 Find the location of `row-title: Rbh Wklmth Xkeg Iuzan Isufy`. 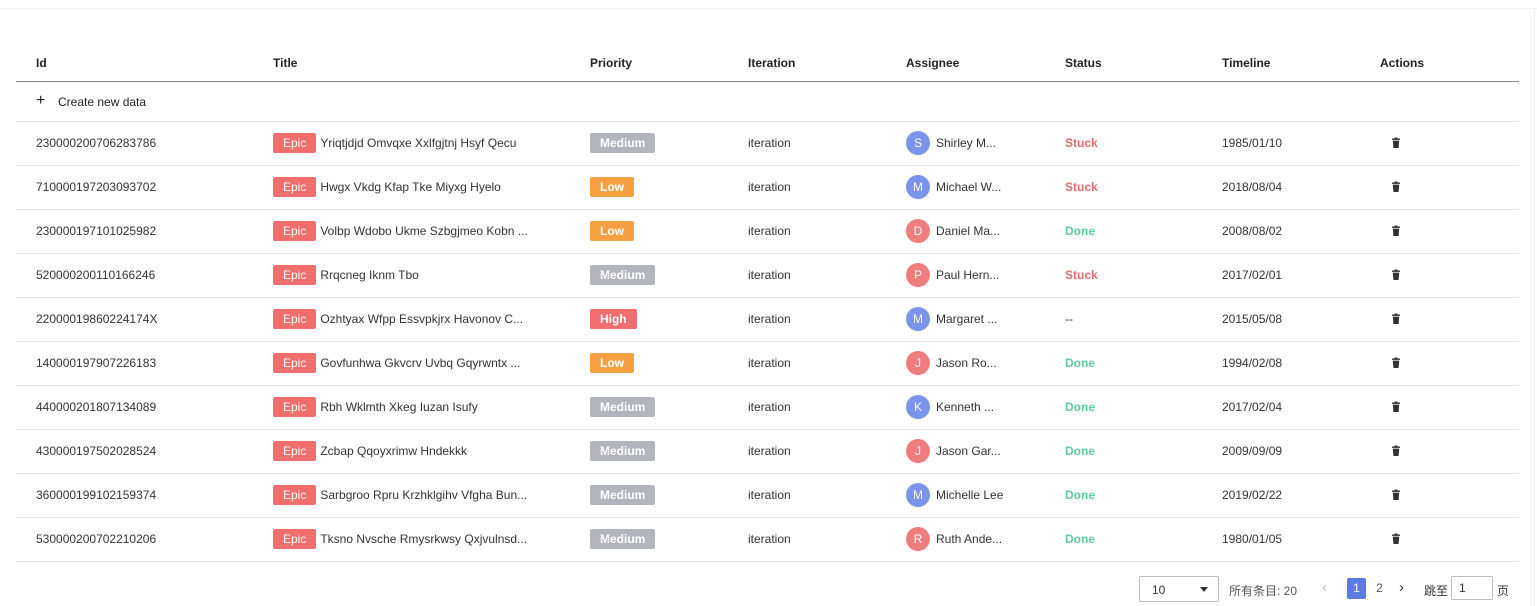

row-title: Rbh Wklmth Xkeg Iuzan Isufy is located at coordinates (398, 407).